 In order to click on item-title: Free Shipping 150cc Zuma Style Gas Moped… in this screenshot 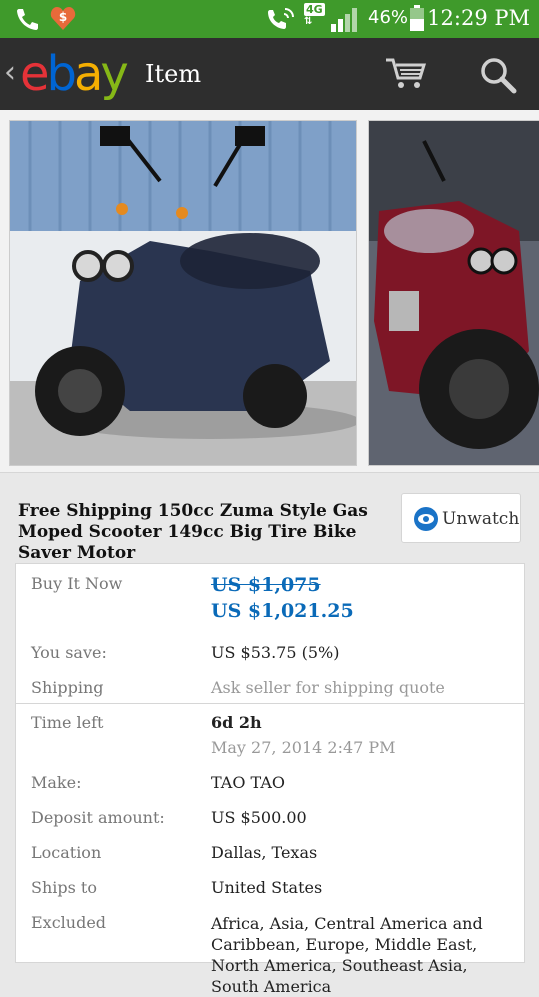, I will do `click(193, 532)`.